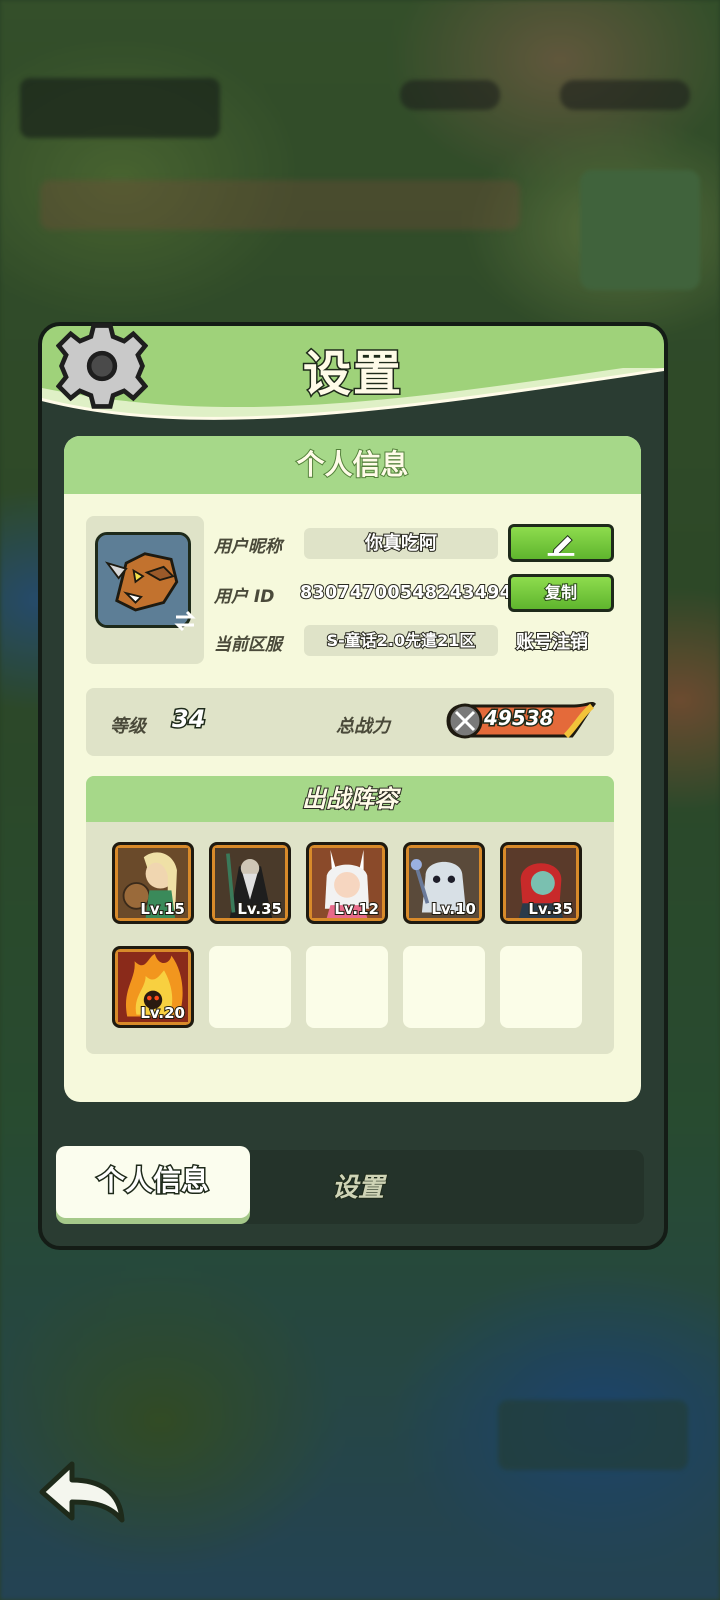  Describe the element at coordinates (82, 1493) in the screenshot. I see `back-arrow-icon` at that location.